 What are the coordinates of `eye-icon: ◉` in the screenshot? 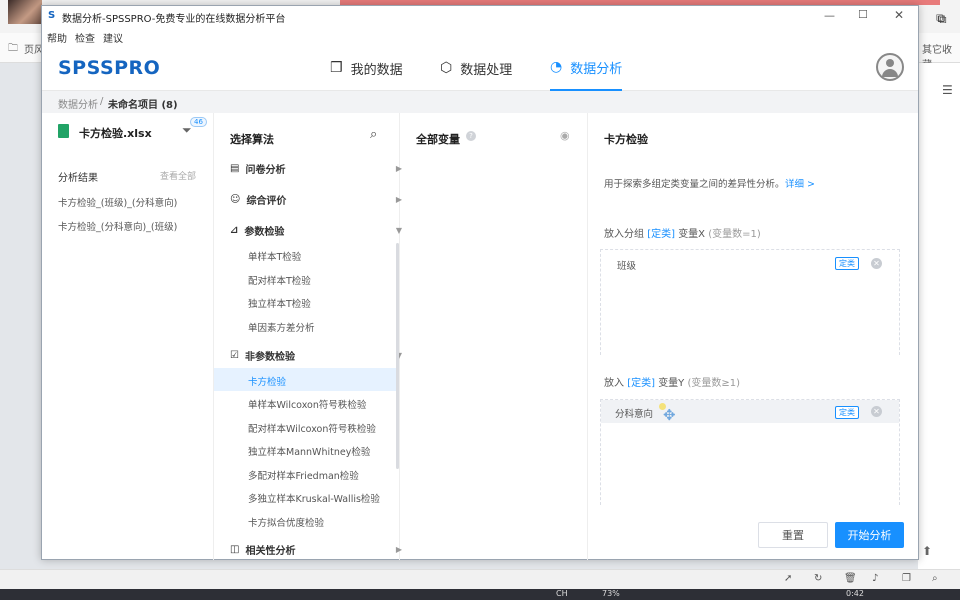 It's located at (565, 135).